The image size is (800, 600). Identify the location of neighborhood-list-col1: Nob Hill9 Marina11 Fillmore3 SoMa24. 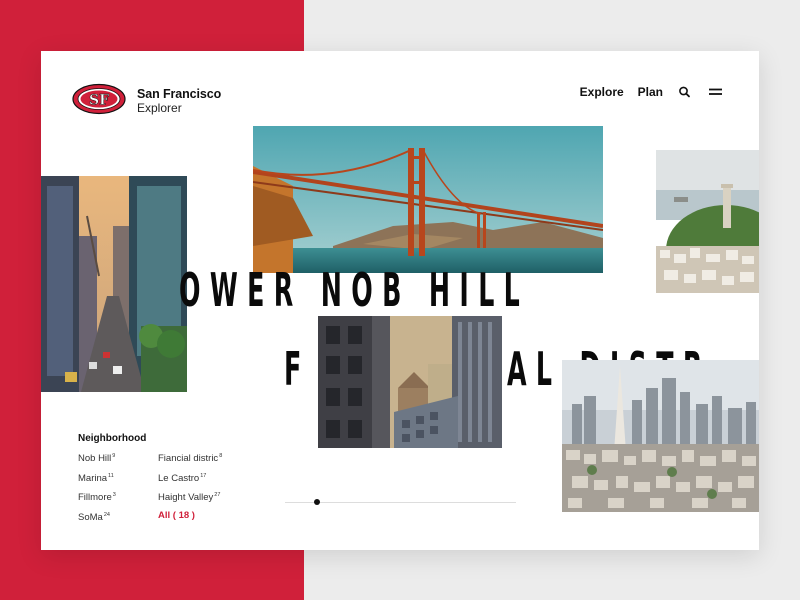
(97, 487).